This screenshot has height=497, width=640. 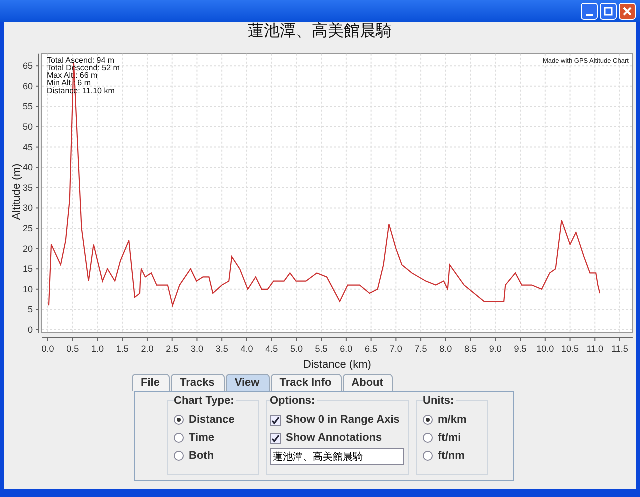 I want to click on tab: Tracks, so click(x=197, y=382).